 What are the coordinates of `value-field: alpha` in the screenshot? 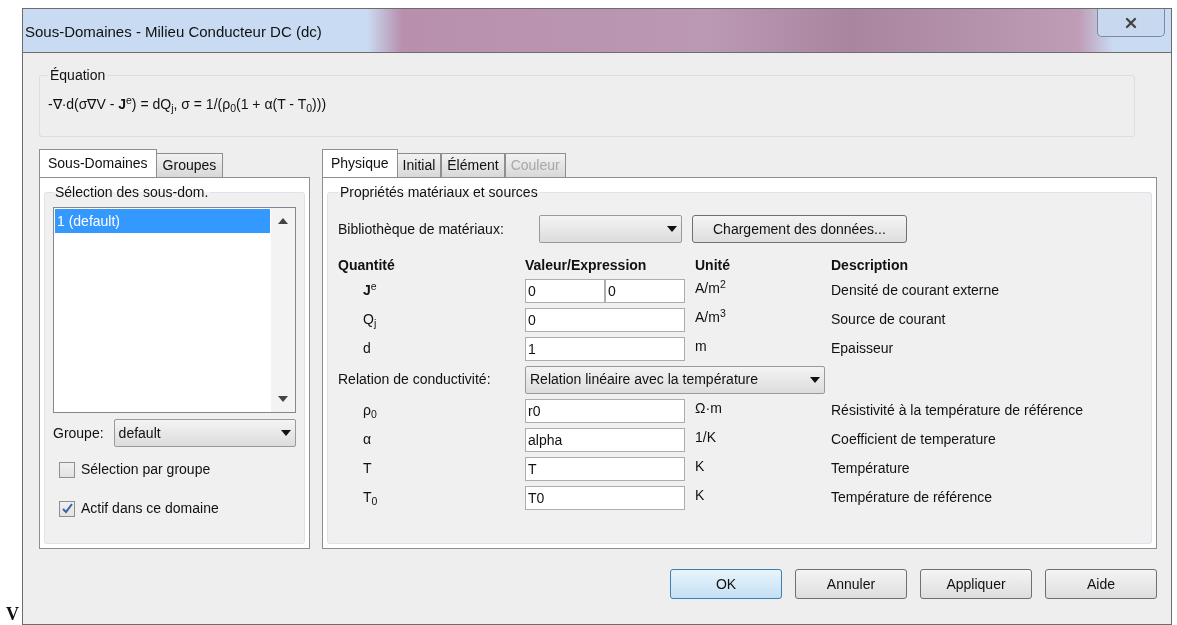 It's located at (605, 439).